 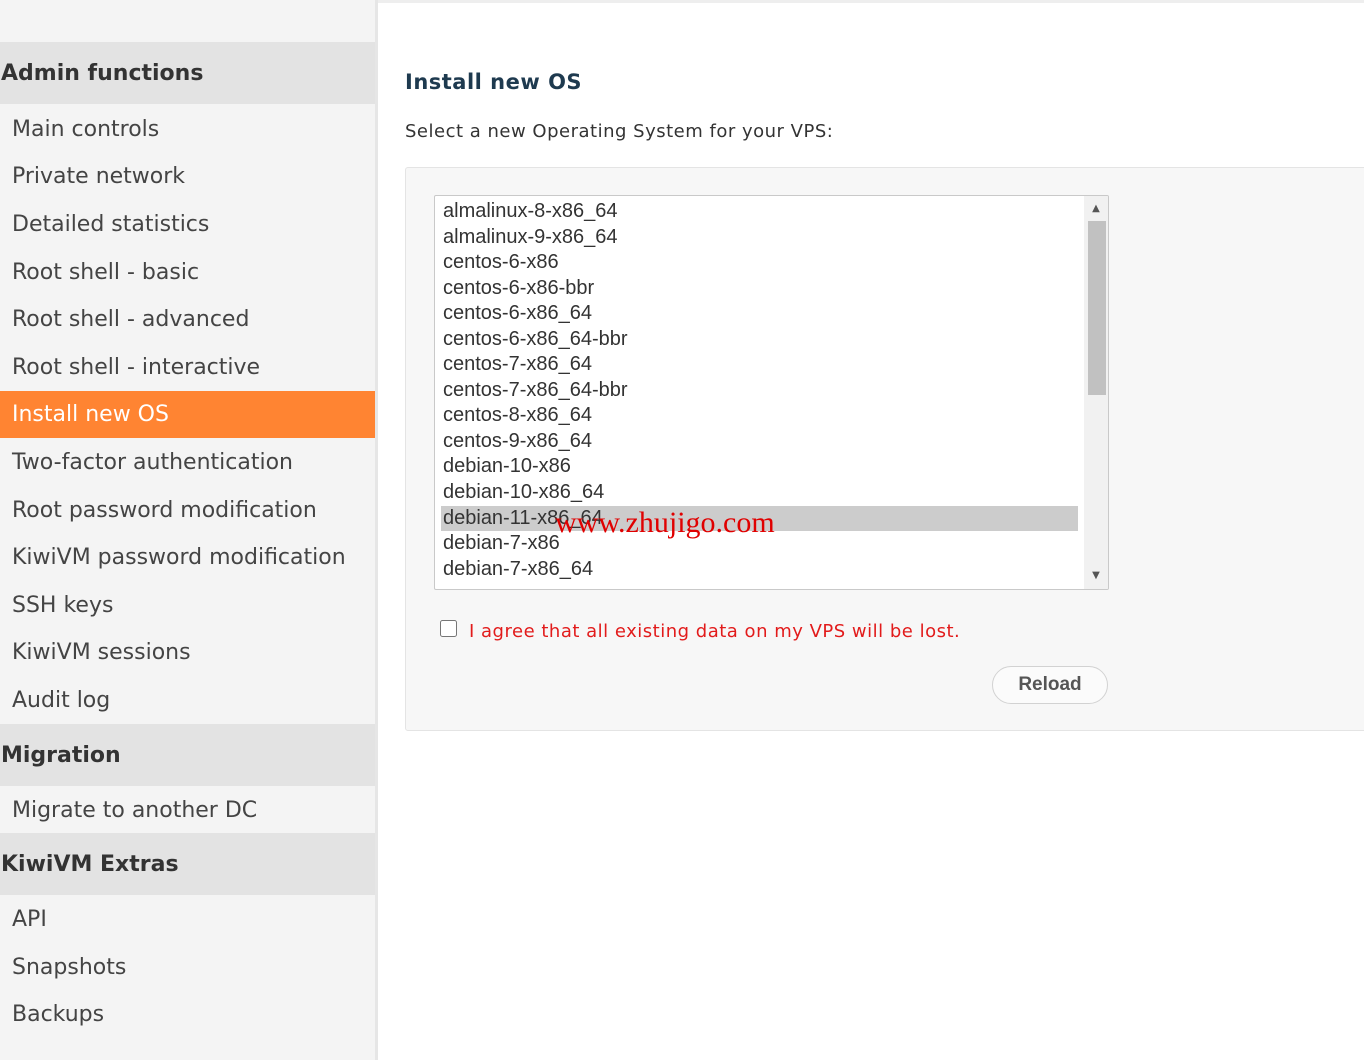 I want to click on sidebar-item-audit-log: Audit log, so click(x=187, y=700).